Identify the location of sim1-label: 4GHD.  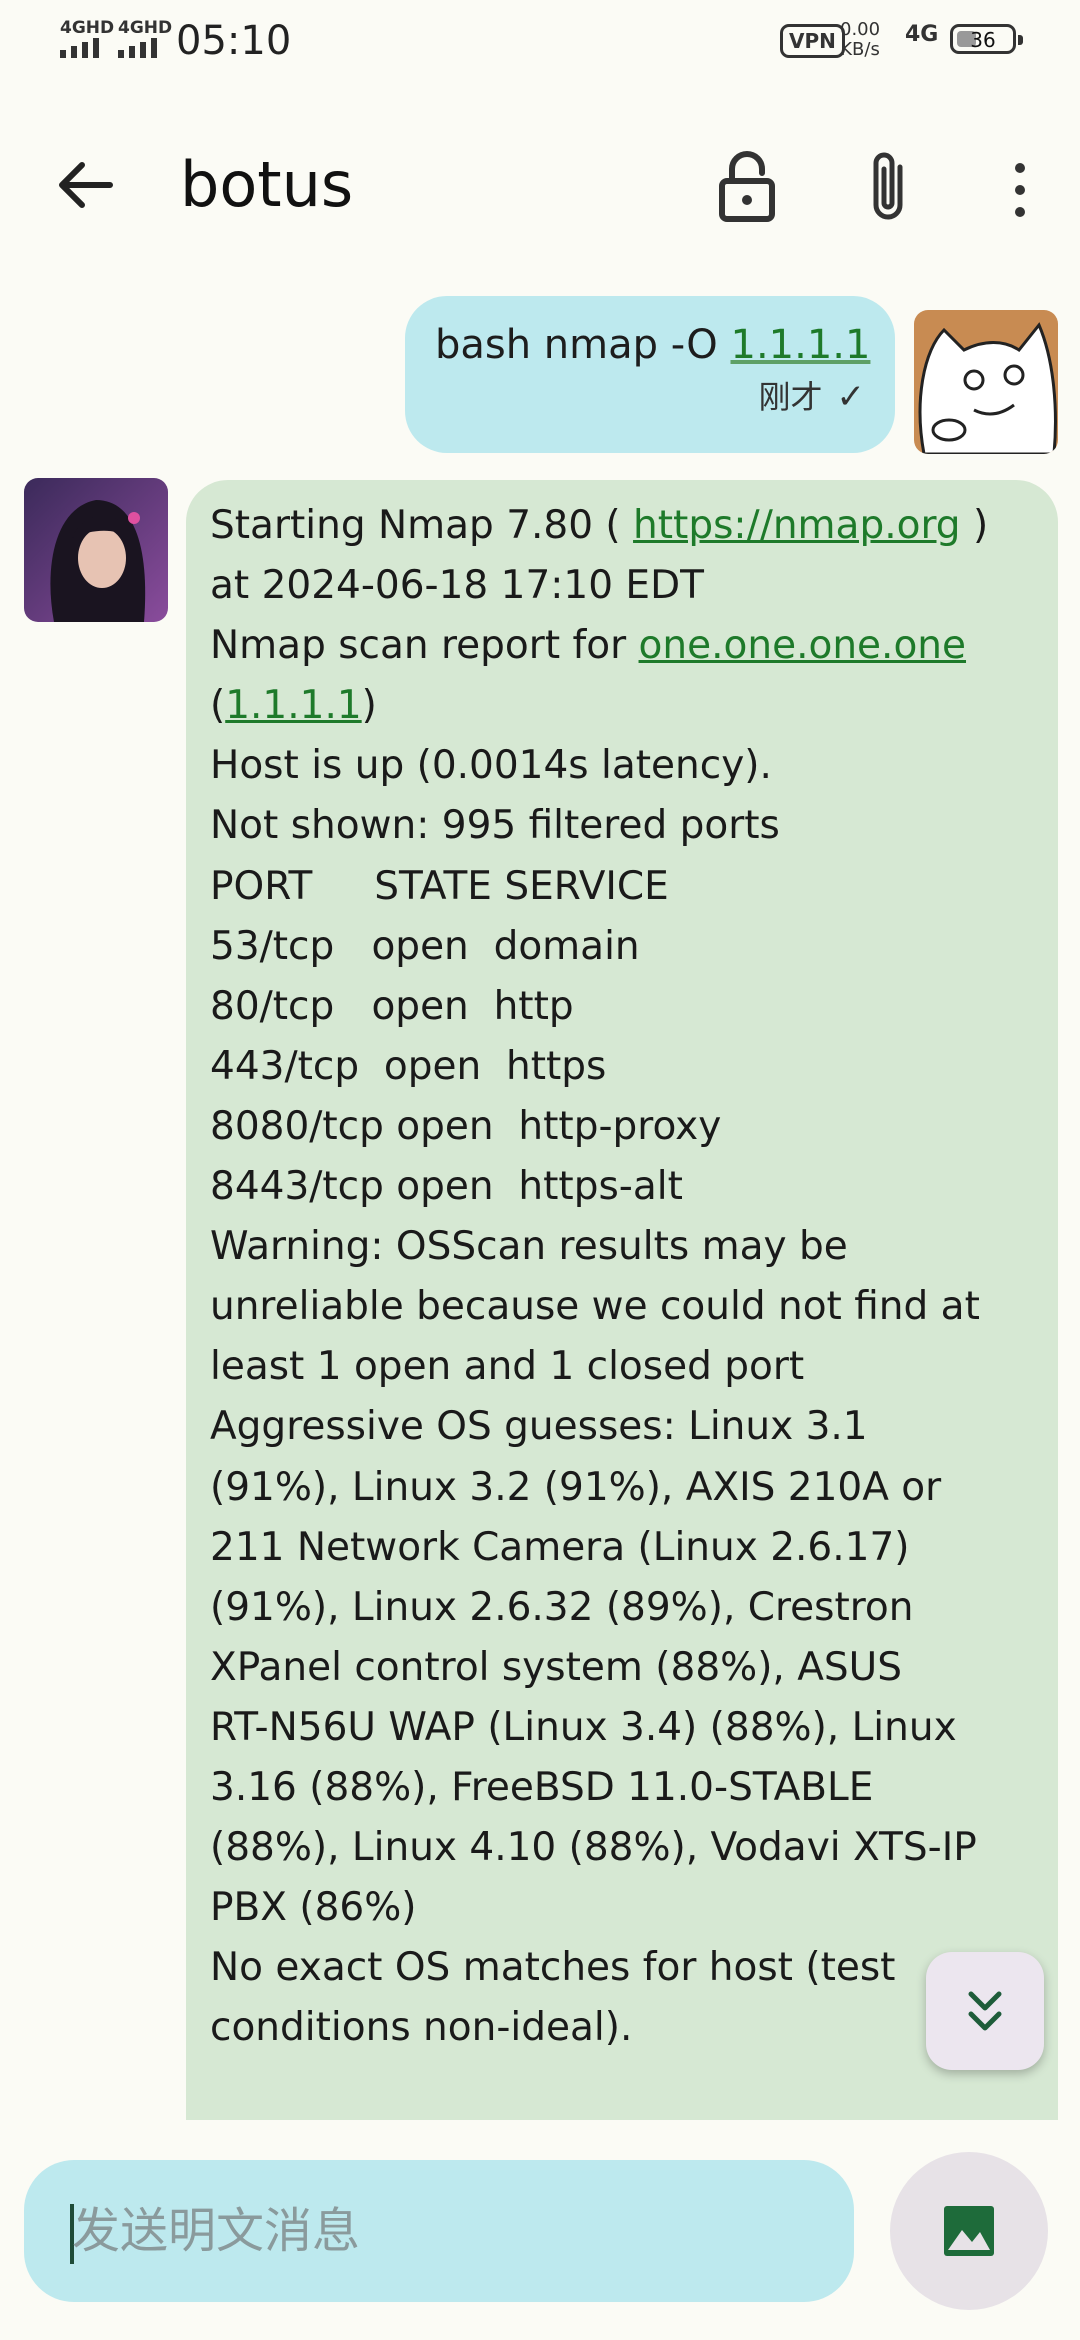
(87, 28).